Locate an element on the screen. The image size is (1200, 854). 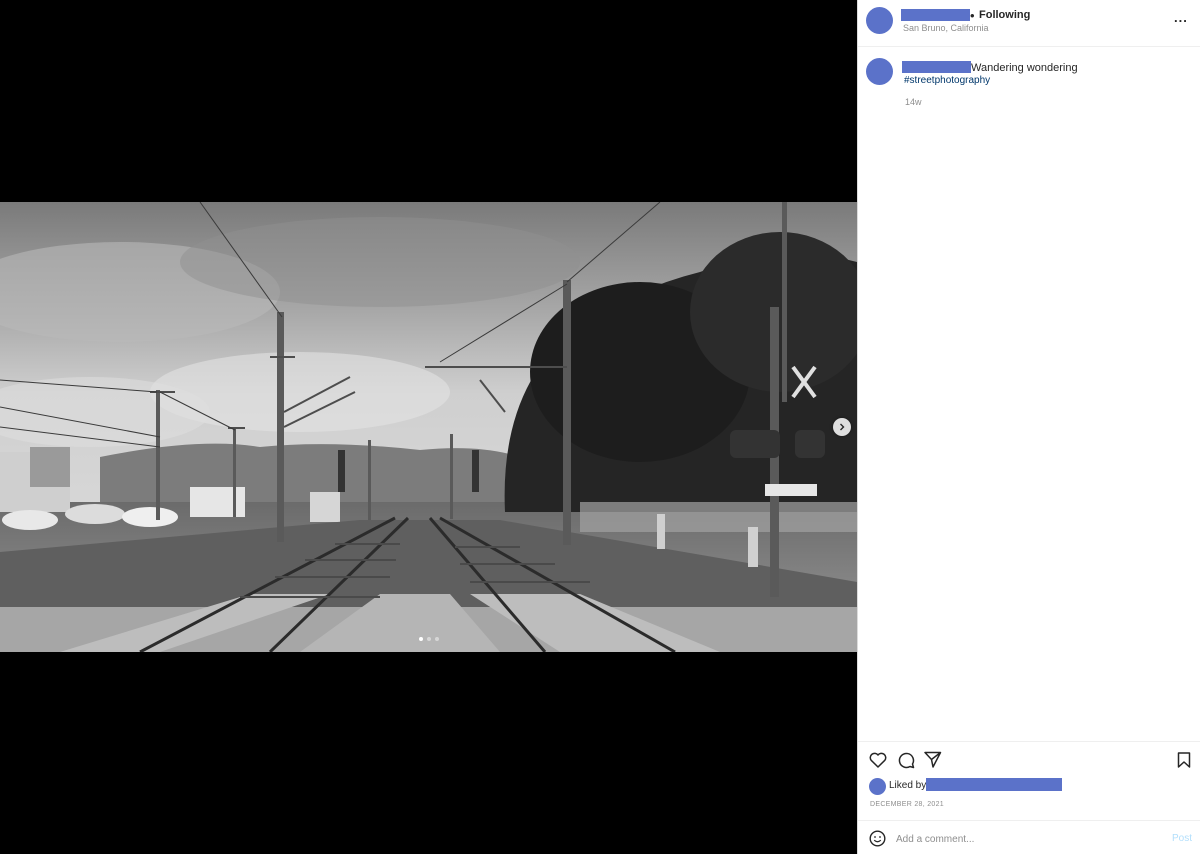
hashtag-link: #streetphotography is located at coordinates (947, 80).